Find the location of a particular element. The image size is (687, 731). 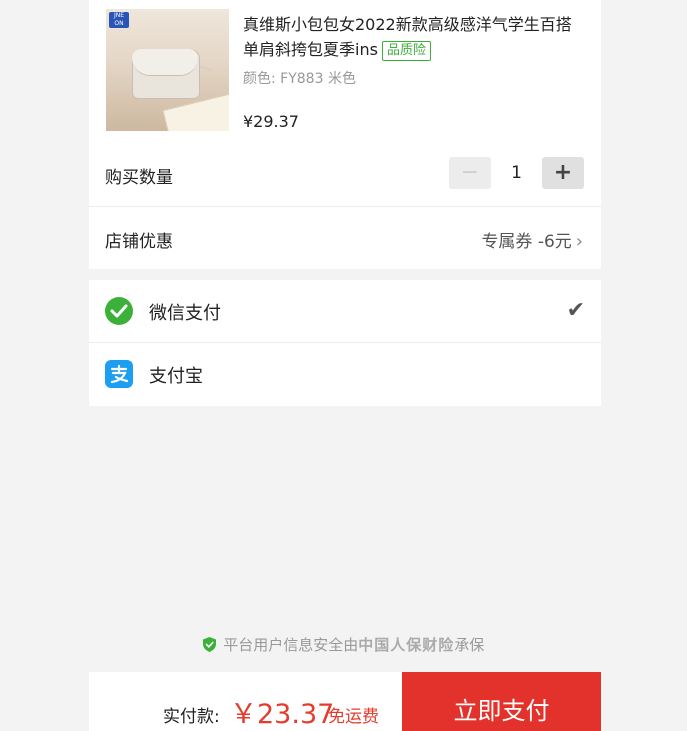

payment-methods: 微信支付 ✔ 支付宝 is located at coordinates (345, 343).